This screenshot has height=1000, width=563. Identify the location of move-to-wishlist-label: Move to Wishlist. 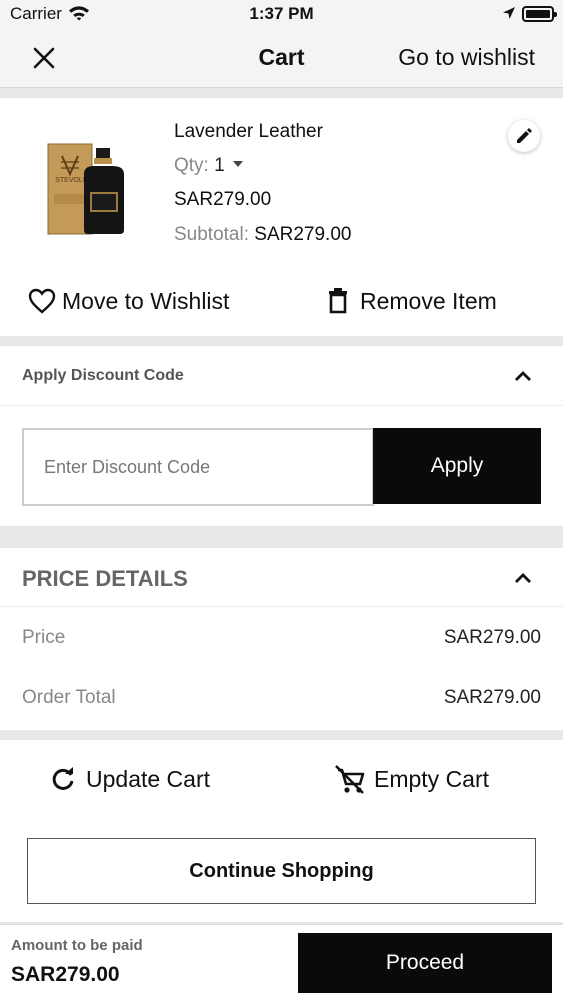
(146, 300).